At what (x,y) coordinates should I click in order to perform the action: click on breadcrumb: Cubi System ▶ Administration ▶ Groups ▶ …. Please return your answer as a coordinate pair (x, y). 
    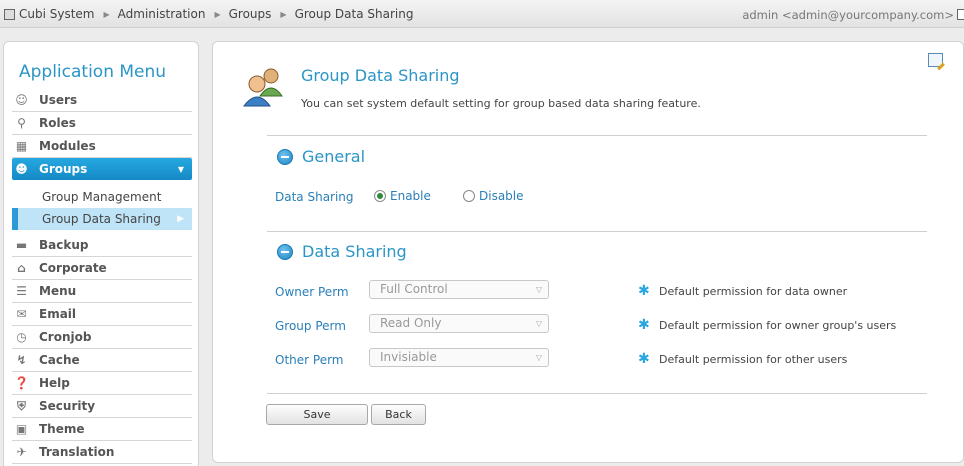
    Looking at the image, I should click on (208, 14).